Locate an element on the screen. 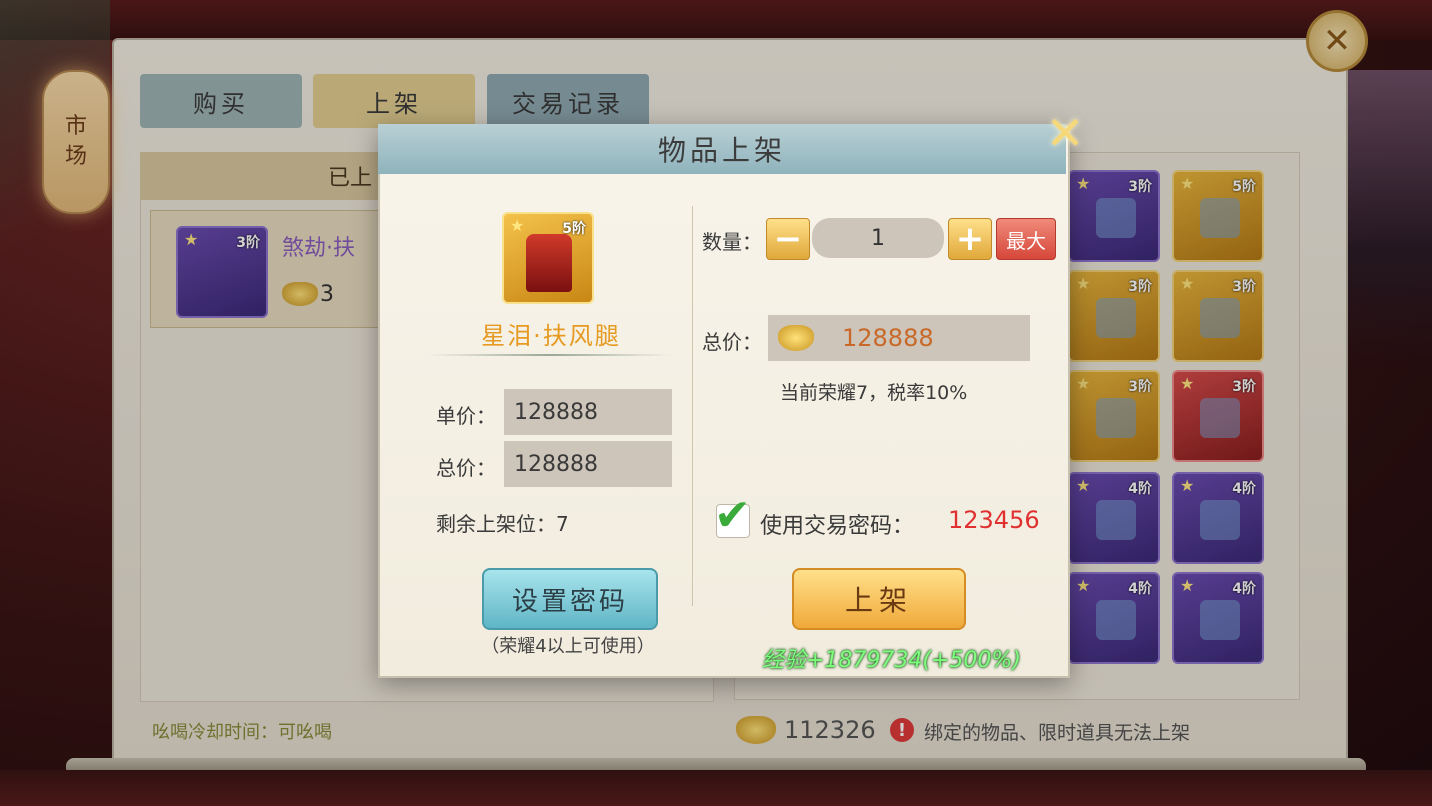 The image size is (1432, 806). tax-note: 当前荣耀7，税率10% is located at coordinates (874, 393).